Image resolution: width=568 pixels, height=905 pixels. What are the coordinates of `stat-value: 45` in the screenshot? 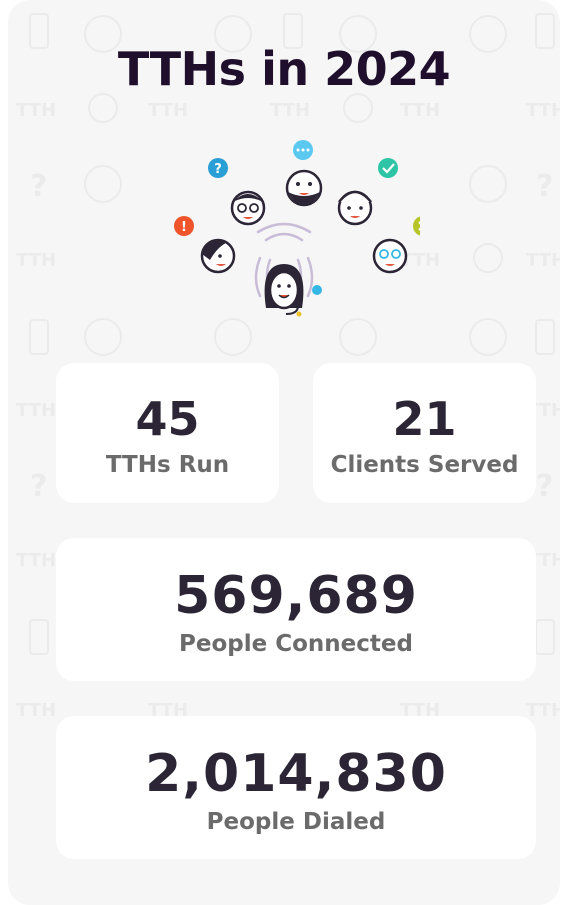 It's located at (167, 419).